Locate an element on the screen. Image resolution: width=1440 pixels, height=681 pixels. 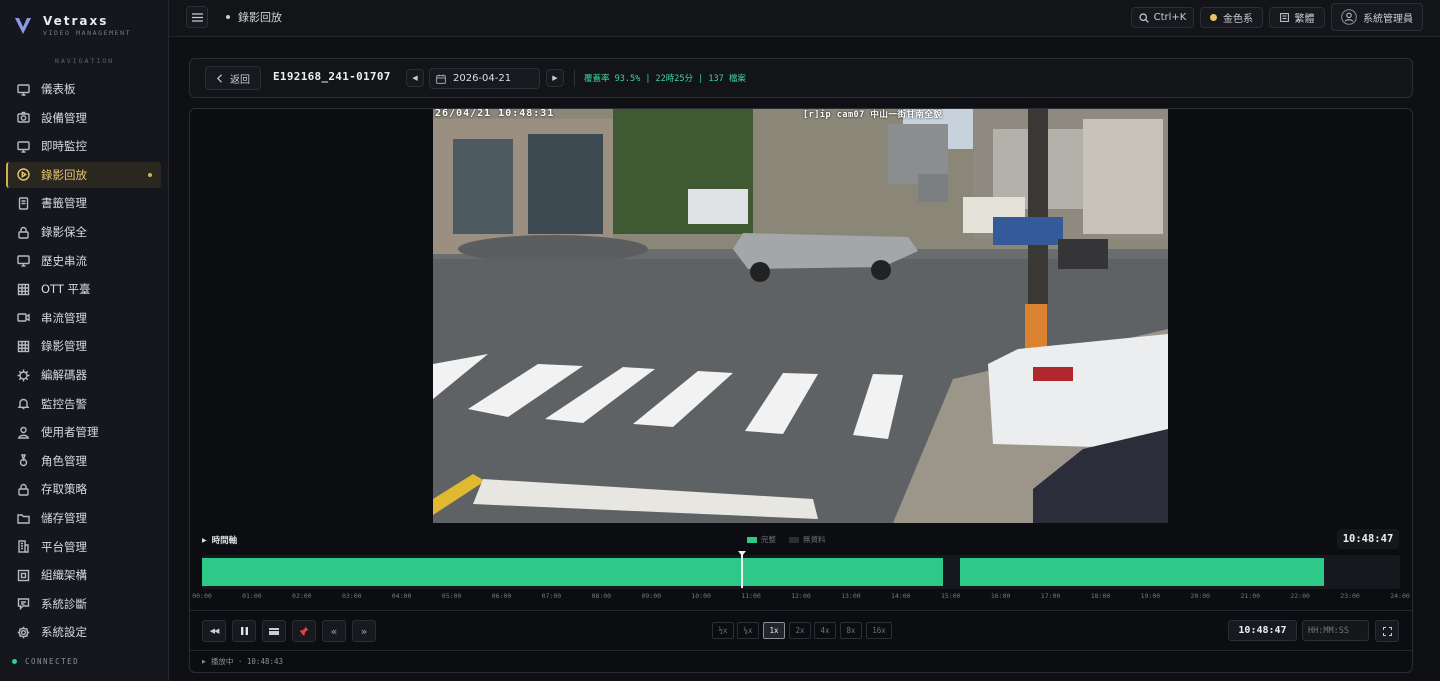
fullscreen-button is located at coordinates (1387, 631).